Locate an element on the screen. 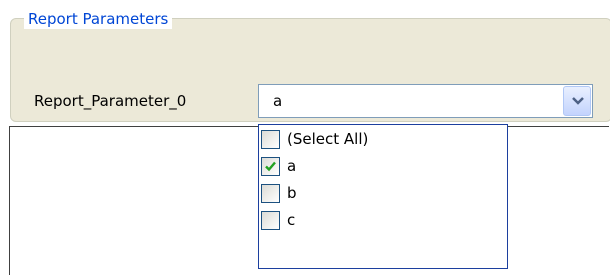 Image resolution: width=610 pixels, height=275 pixels. list-item-b: b is located at coordinates (383, 193).